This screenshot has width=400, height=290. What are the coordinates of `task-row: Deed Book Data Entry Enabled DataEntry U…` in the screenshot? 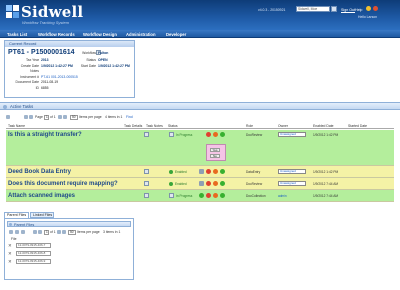 It's located at (200, 172).